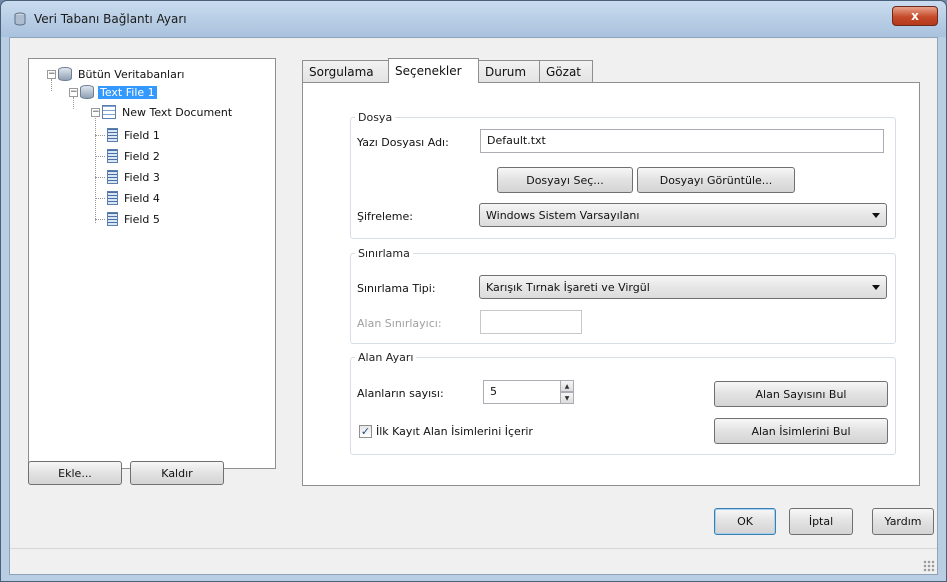 Image resolution: width=947 pixels, height=582 pixels. I want to click on field-delimiter-label: Alan Sınırlayıcı:, so click(399, 323).